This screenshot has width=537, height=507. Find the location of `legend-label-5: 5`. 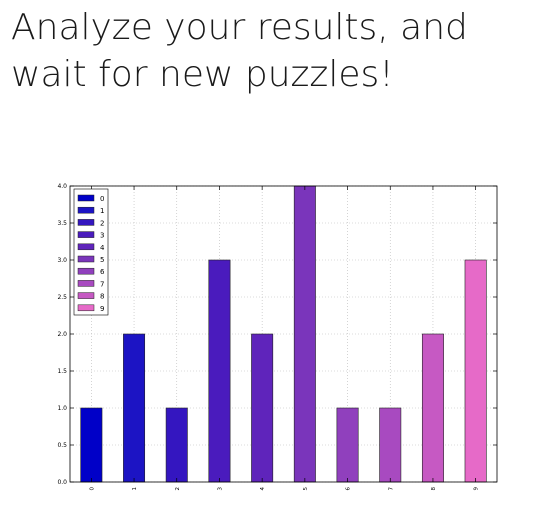

legend-label-5: 5 is located at coordinates (102, 260).